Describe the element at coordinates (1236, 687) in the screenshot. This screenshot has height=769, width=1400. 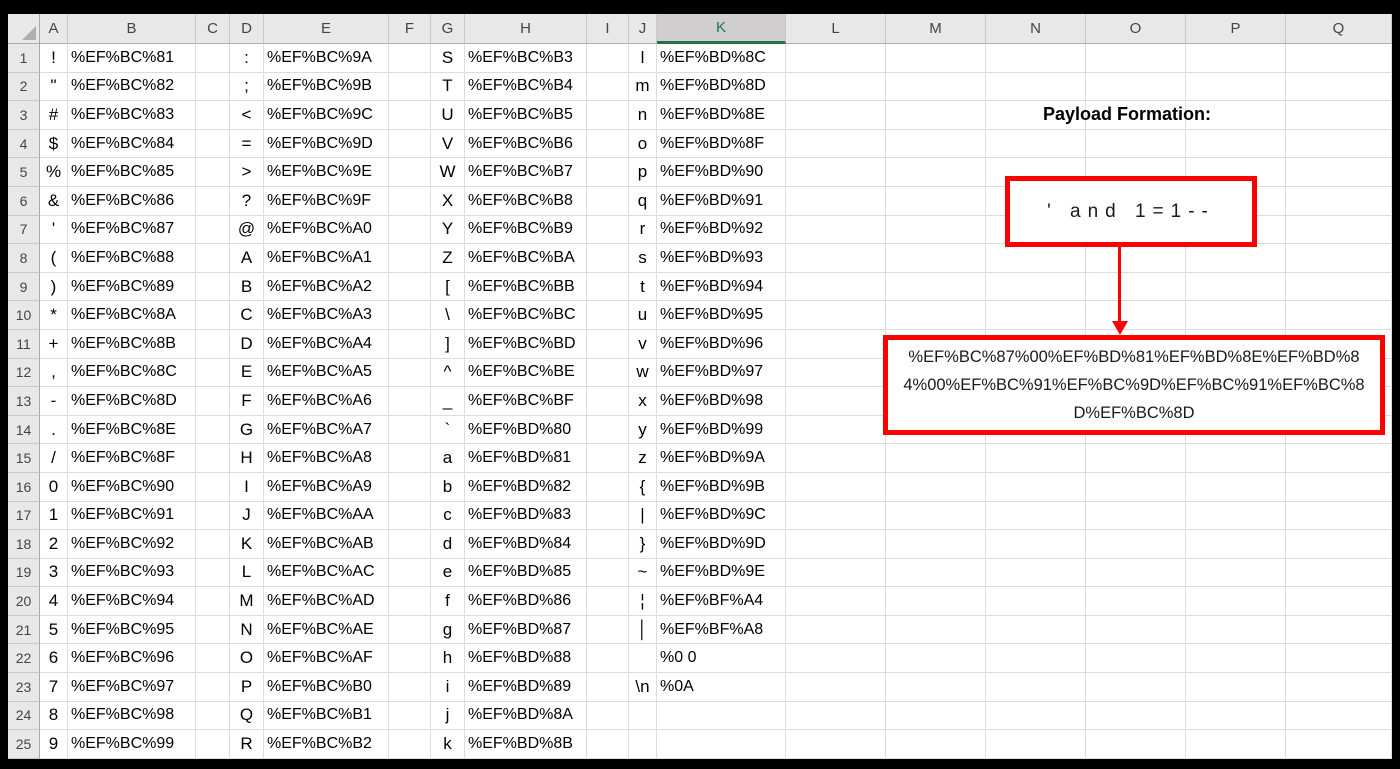
I see `cell-P23` at that location.